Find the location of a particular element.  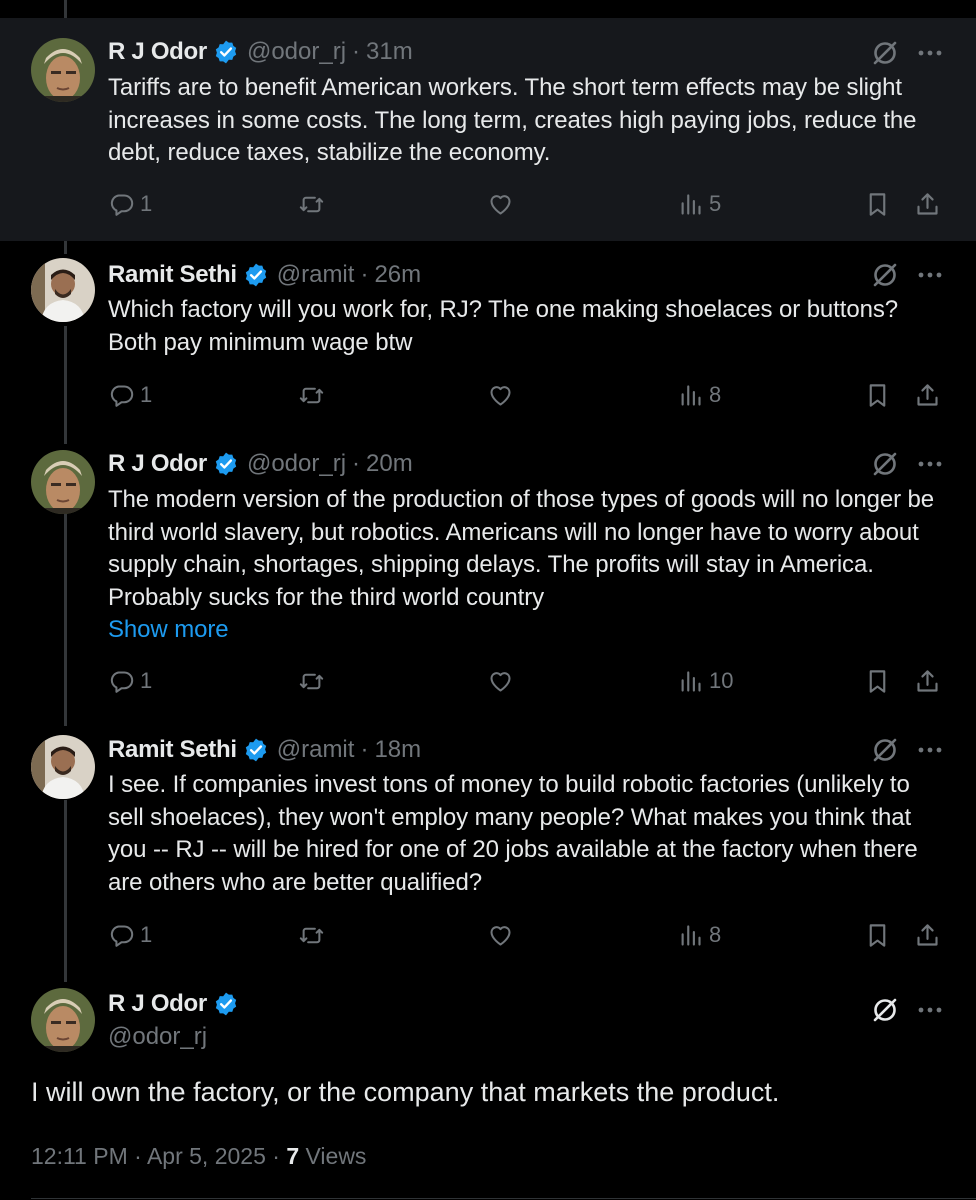

views-button: 5 is located at coordinates (699, 204).